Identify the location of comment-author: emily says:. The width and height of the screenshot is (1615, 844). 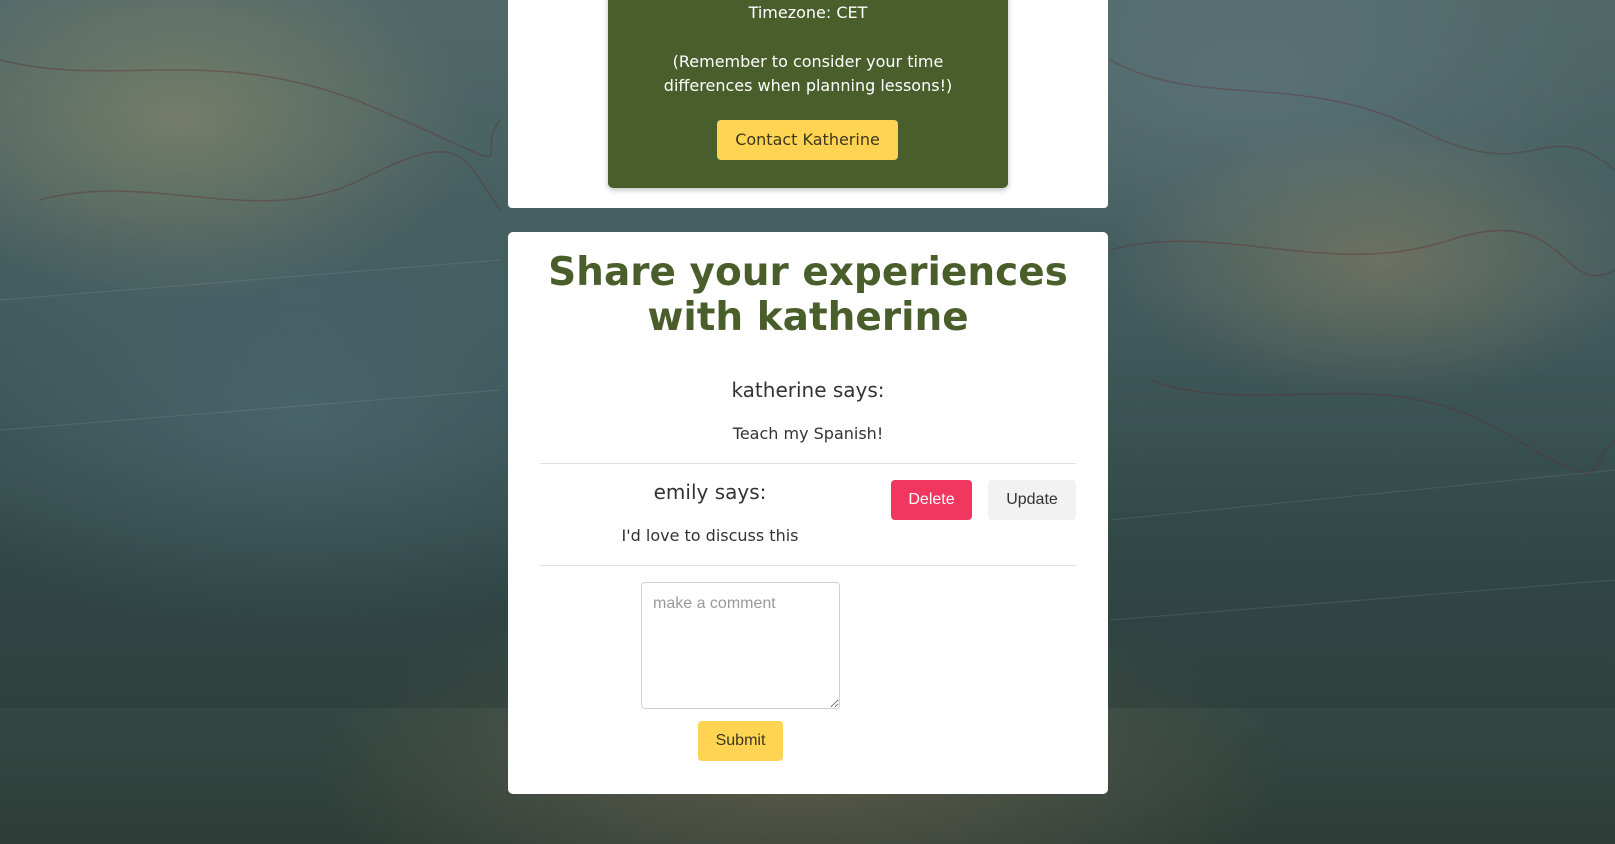
(710, 492).